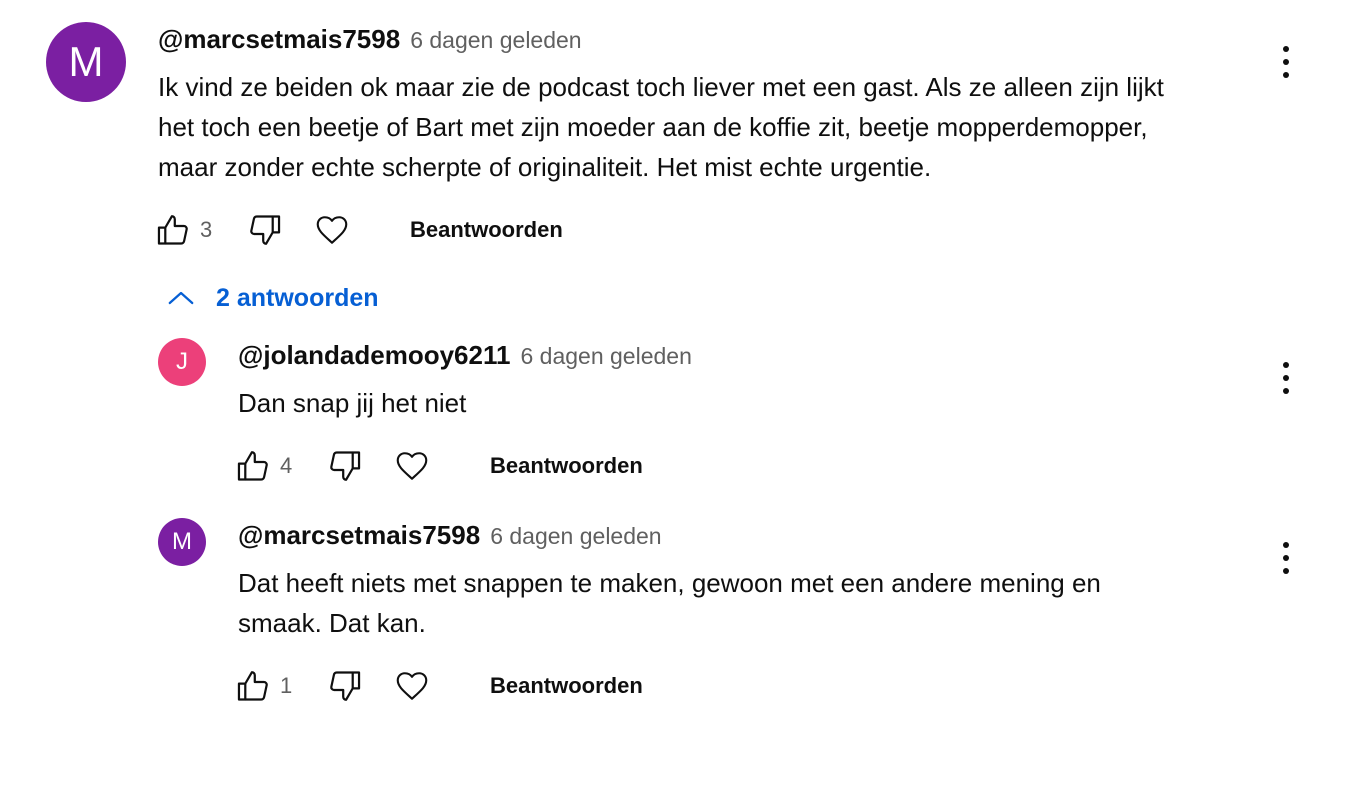 Image resolution: width=1352 pixels, height=796 pixels. Describe the element at coordinates (182, 362) in the screenshot. I see `avatar: J` at that location.